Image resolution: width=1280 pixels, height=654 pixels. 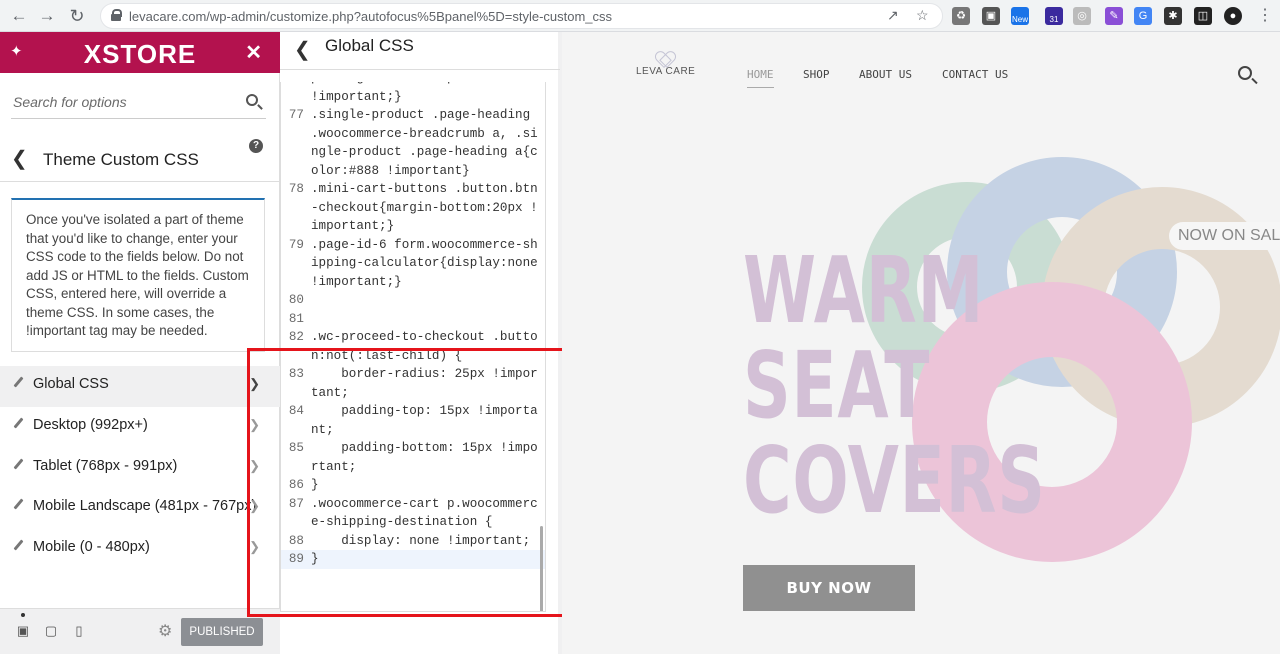 I want to click on line-number: 78, so click(x=296, y=189).